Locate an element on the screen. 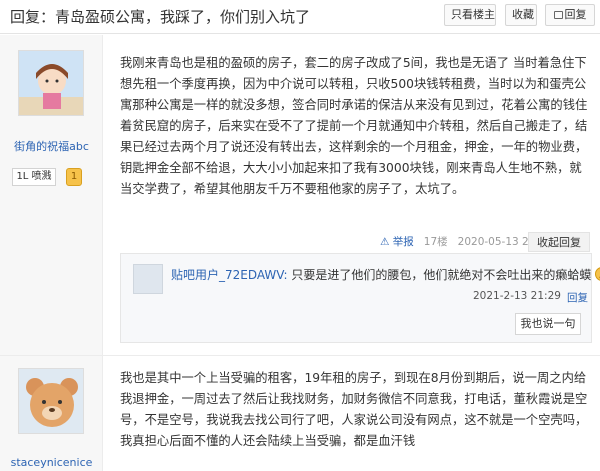  smile-emoji-icon is located at coordinates (597, 274).